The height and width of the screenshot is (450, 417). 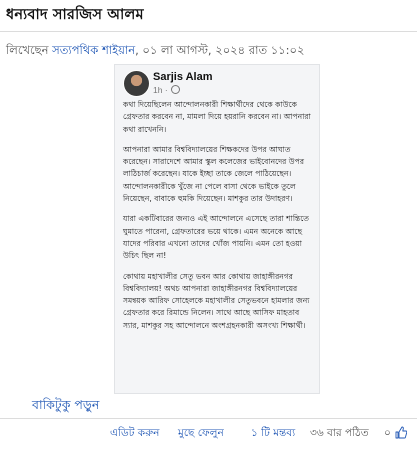 I want to click on author-link: সত্যপথিক শাইয়ান, so click(x=93, y=50).